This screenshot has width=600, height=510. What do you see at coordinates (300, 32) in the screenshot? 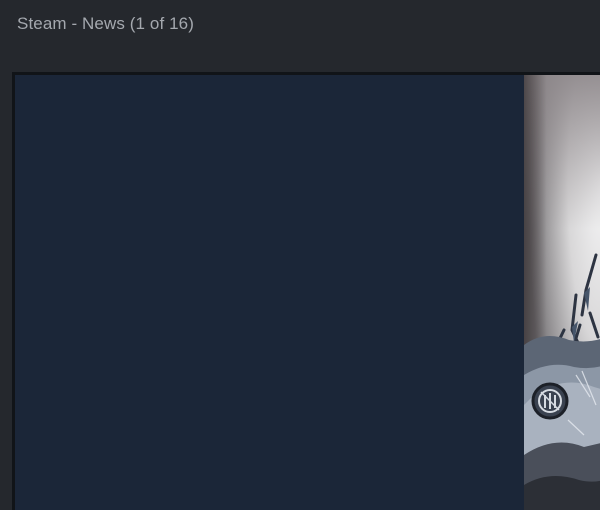
I see `title-bar: Steam - News (1 of 16)` at bounding box center [300, 32].